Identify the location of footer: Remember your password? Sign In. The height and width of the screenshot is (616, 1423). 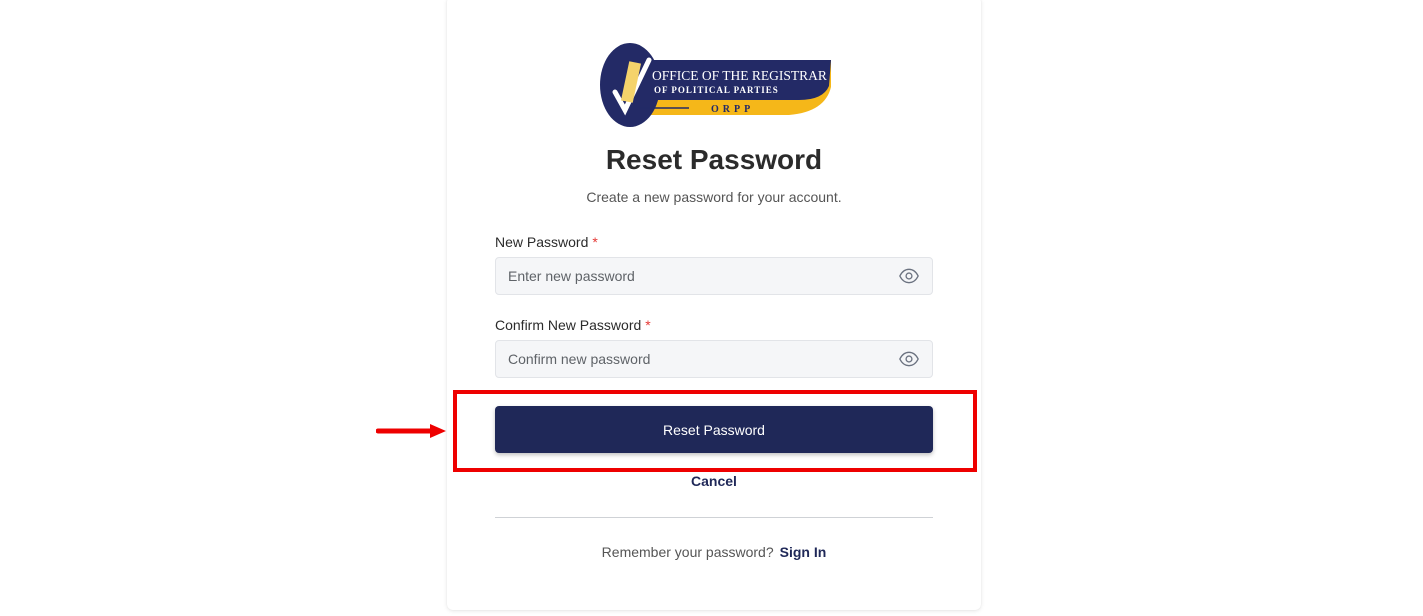
(714, 552).